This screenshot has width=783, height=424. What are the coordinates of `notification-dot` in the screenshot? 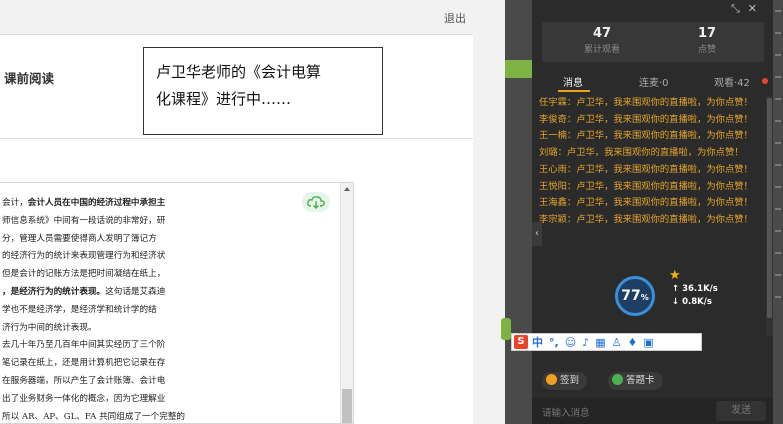 It's located at (765, 81).